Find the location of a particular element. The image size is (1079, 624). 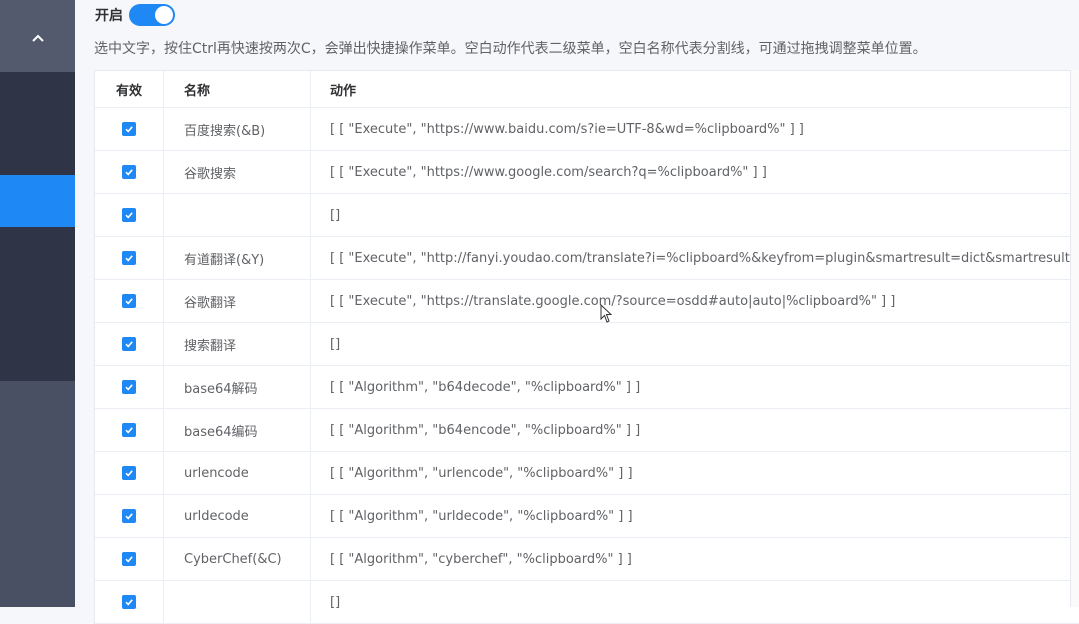

mouse-cursor-icon is located at coordinates (606, 313).